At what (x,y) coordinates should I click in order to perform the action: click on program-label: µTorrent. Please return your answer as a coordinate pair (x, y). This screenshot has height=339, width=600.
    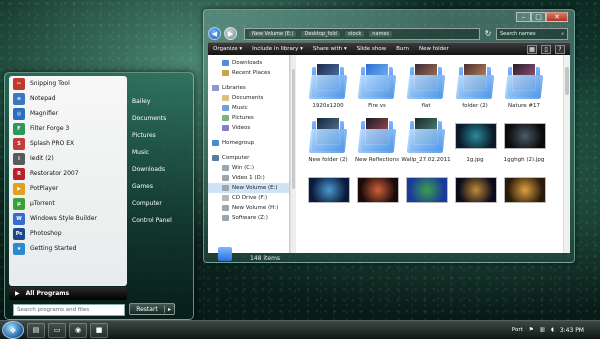
    Looking at the image, I should click on (42, 203).